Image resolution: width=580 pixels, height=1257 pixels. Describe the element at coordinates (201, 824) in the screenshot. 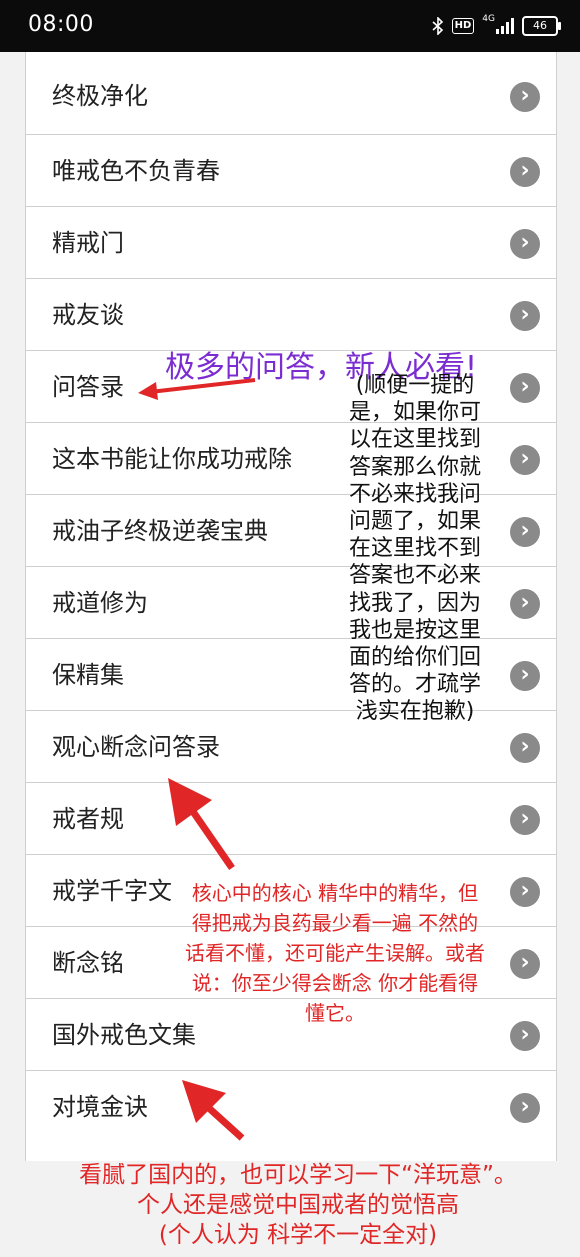

I see `arrow-to-guanxin` at that location.